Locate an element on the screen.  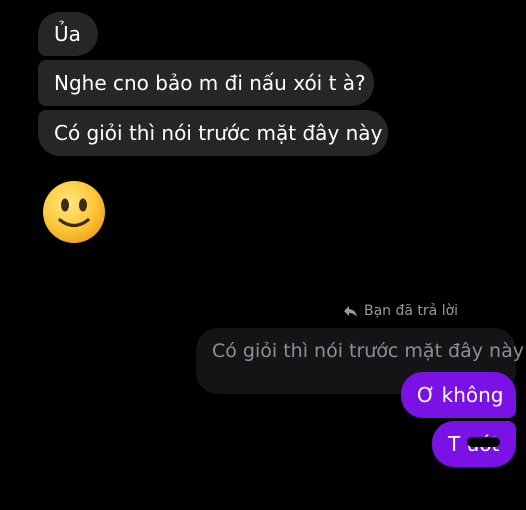
reply-arrow-icon is located at coordinates (350, 311).